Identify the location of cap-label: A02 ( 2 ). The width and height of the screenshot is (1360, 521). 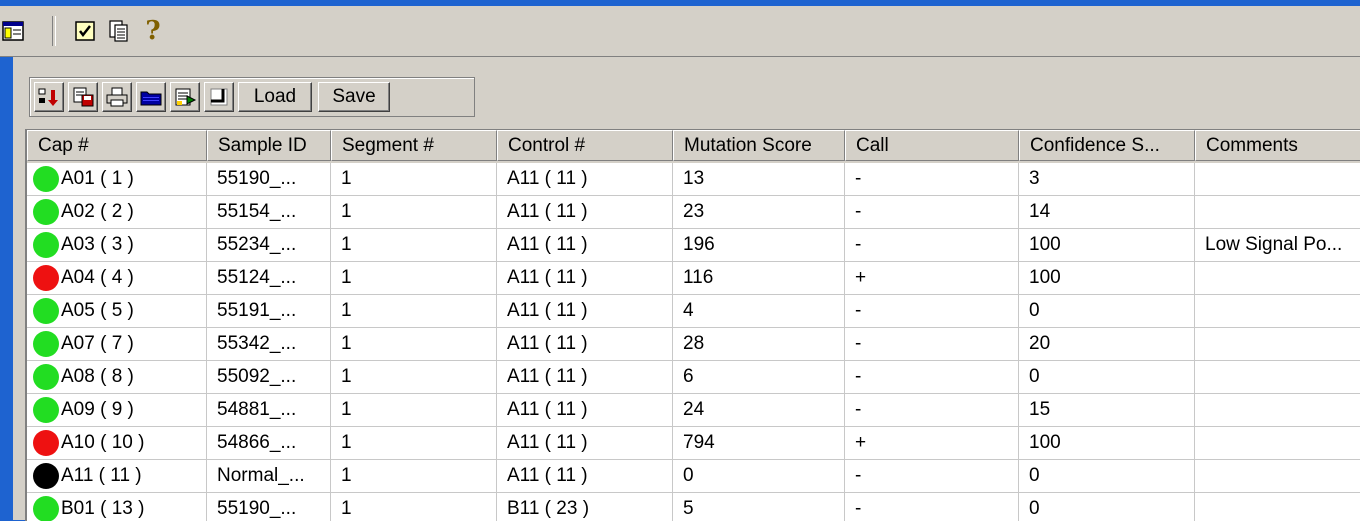
(97, 211).